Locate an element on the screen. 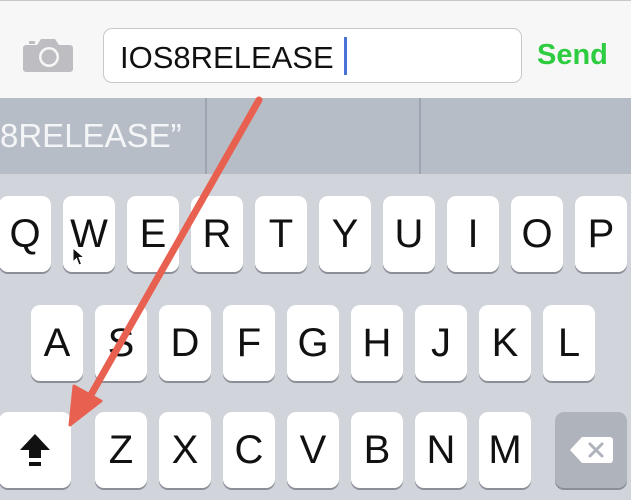  key-a: A is located at coordinates (57, 343).